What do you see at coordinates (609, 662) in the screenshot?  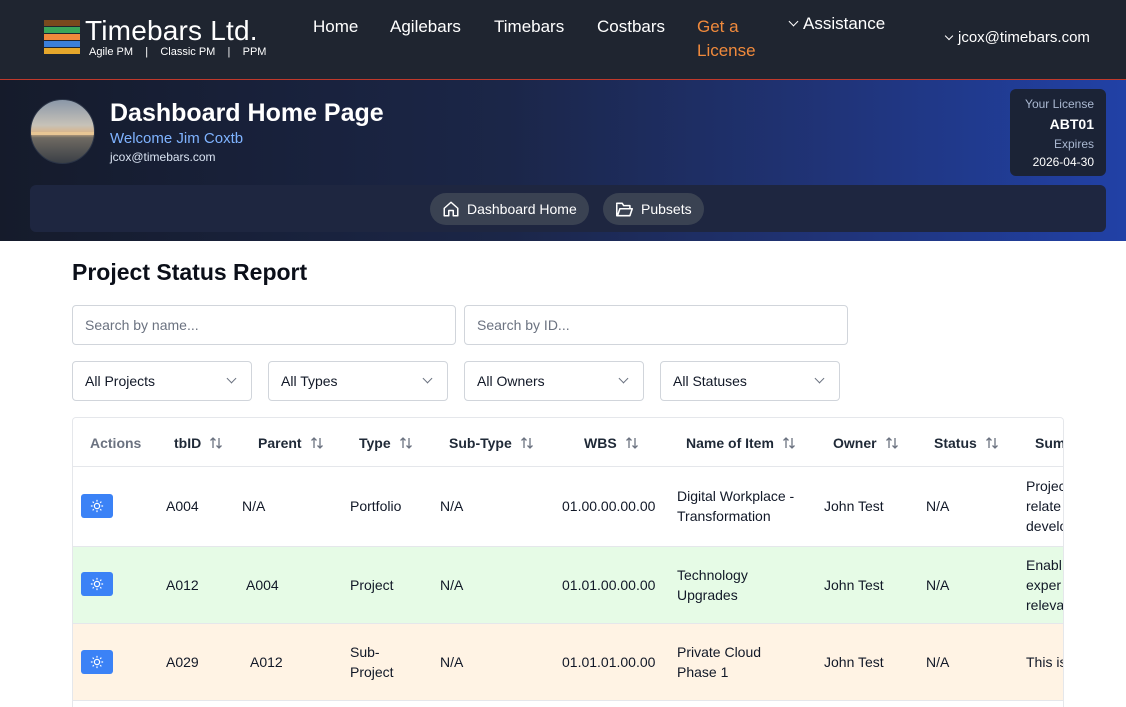 I see `cell-wbs: 01.01.01.00.00` at bounding box center [609, 662].